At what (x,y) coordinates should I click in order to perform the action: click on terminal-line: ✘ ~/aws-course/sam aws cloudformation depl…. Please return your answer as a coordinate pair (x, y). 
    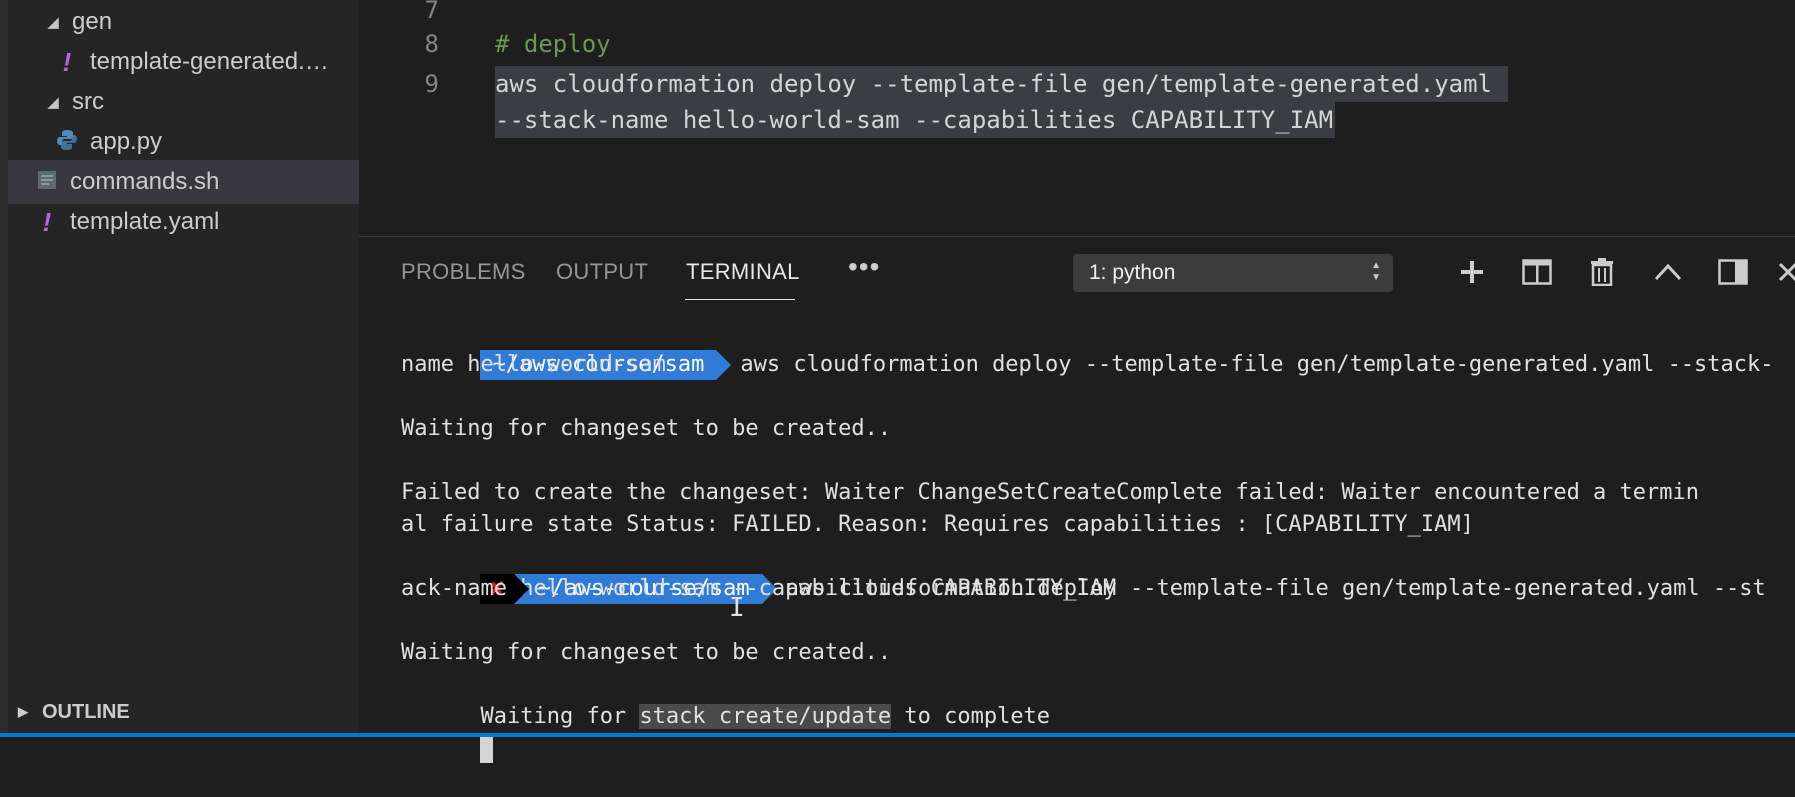
    Looking at the image, I should click on (1083, 572).